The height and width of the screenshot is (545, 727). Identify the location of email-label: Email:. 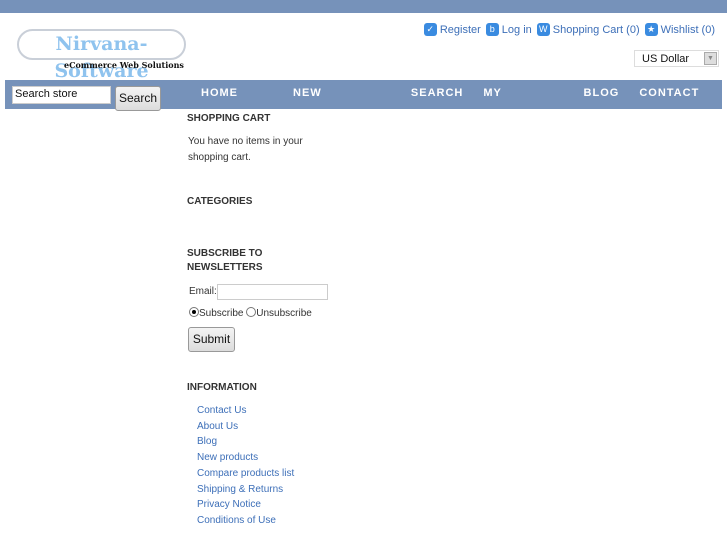
(203, 291).